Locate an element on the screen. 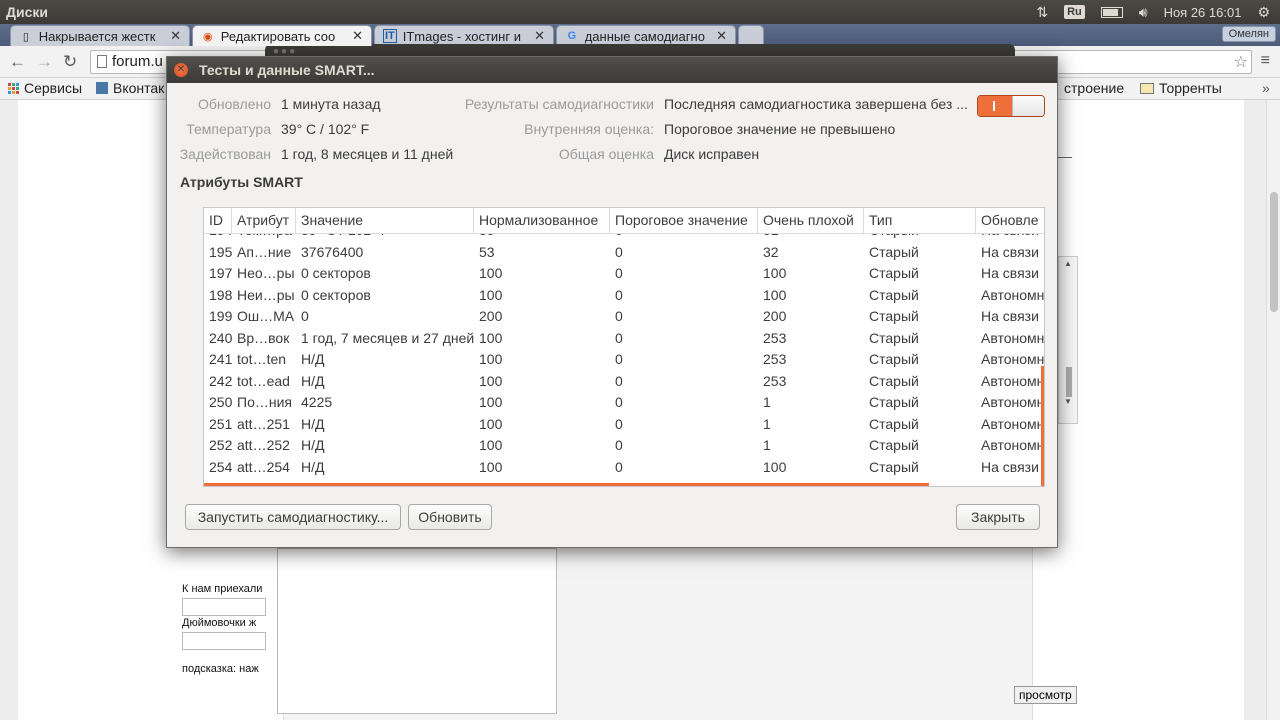  reload-icon: ↻ is located at coordinates (70, 62).